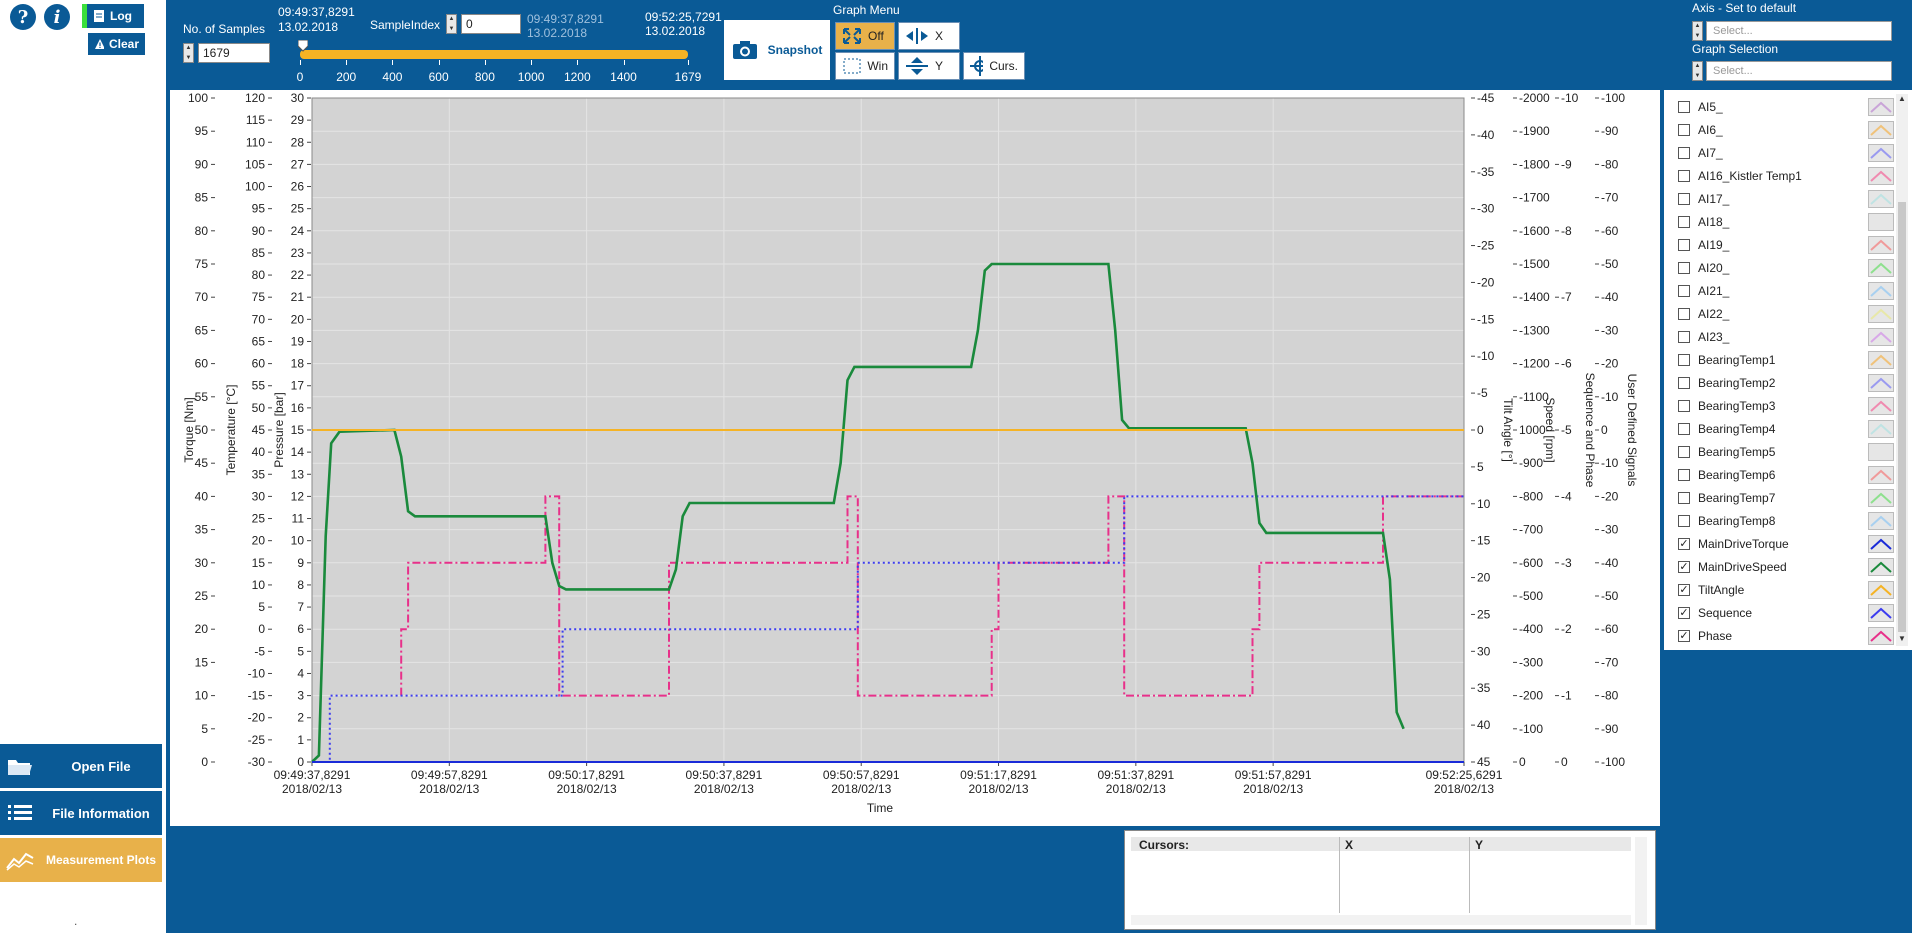 This screenshot has height=933, width=1912. What do you see at coordinates (1786, 613) in the screenshot?
I see `legend-item: ✓ Sequence` at bounding box center [1786, 613].